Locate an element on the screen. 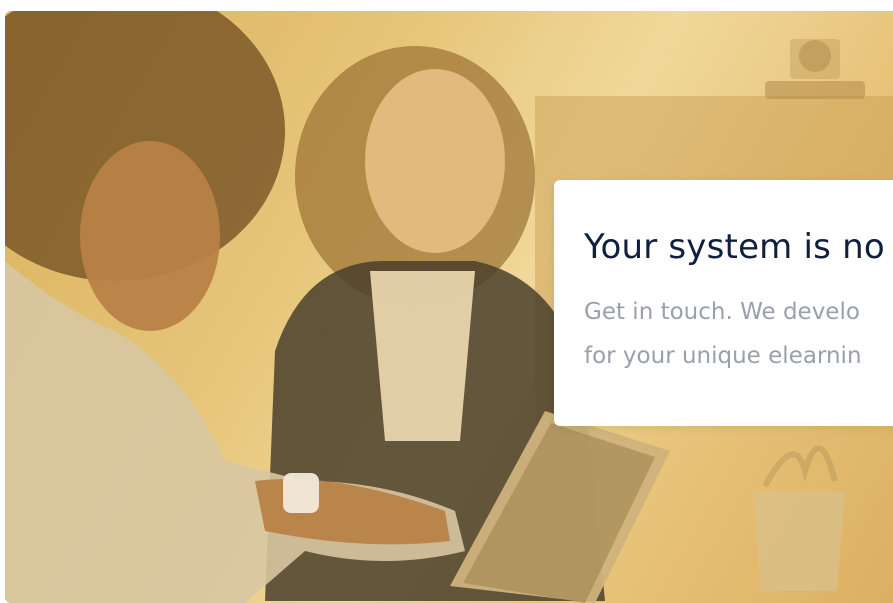  card-heading: Your system is no is located at coordinates (734, 247).